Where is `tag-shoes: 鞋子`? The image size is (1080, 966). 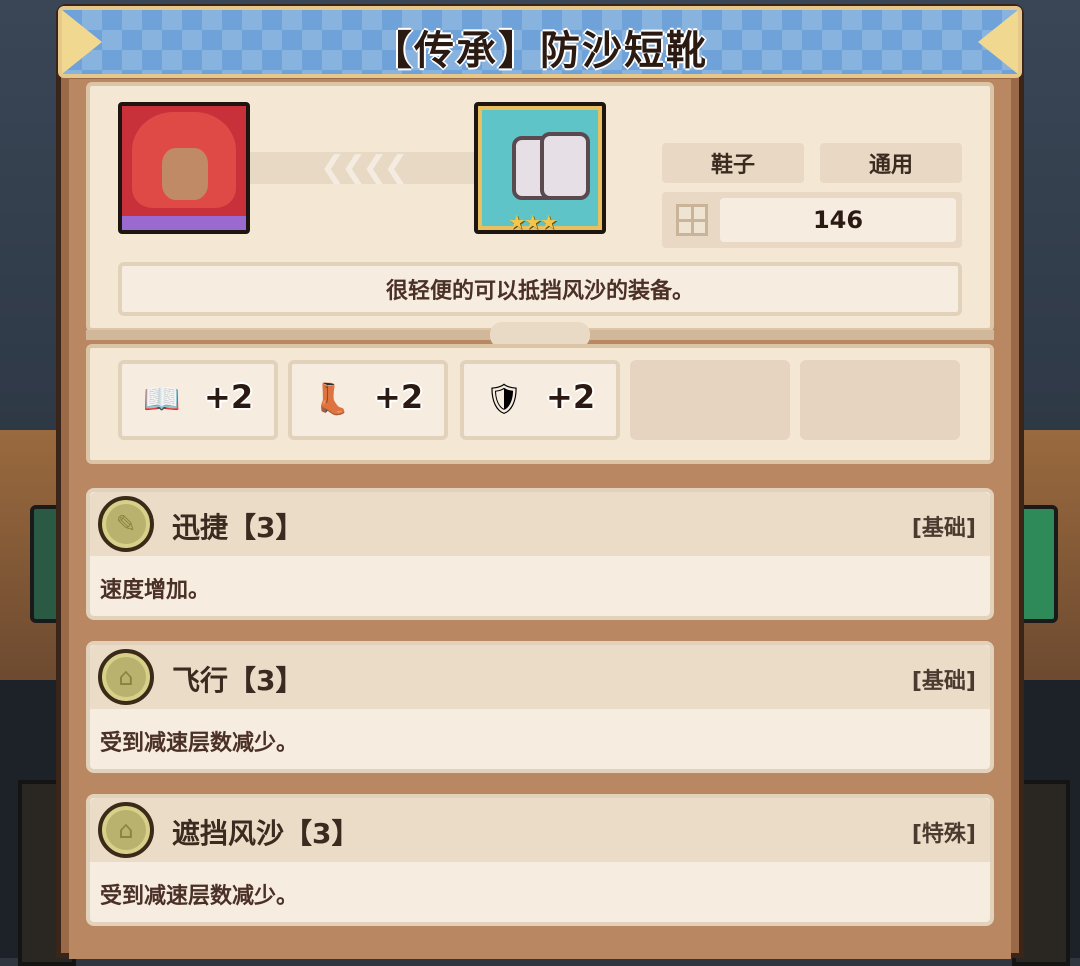
tag-shoes: 鞋子 is located at coordinates (733, 163).